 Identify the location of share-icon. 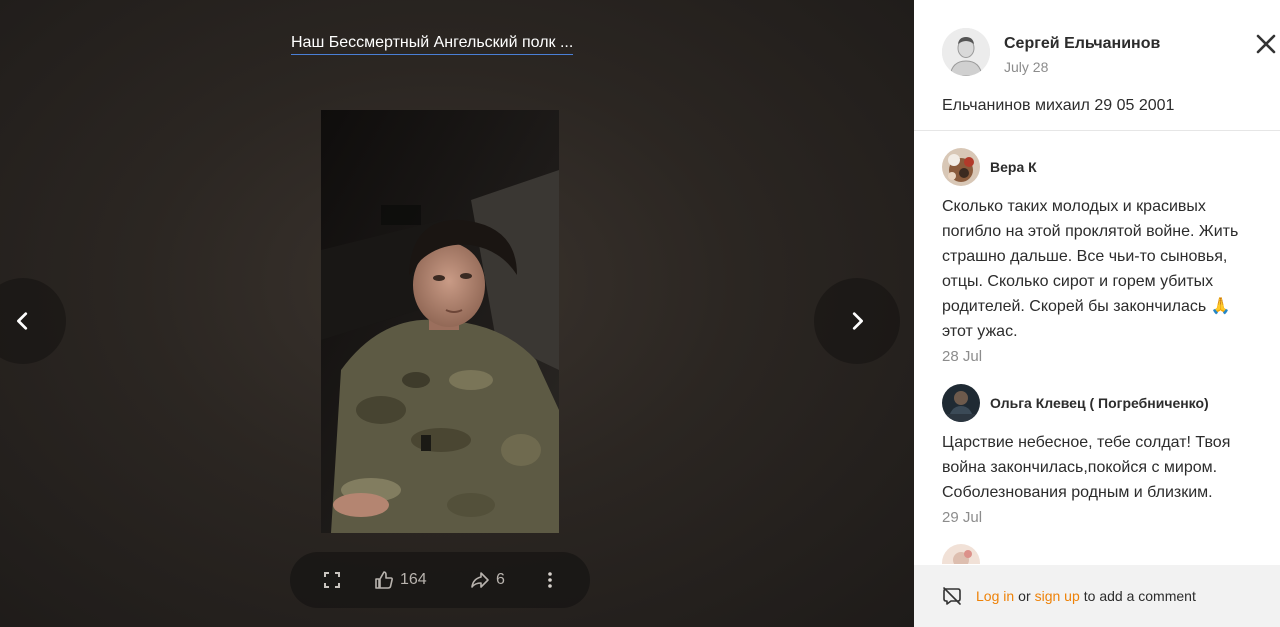
(480, 580).